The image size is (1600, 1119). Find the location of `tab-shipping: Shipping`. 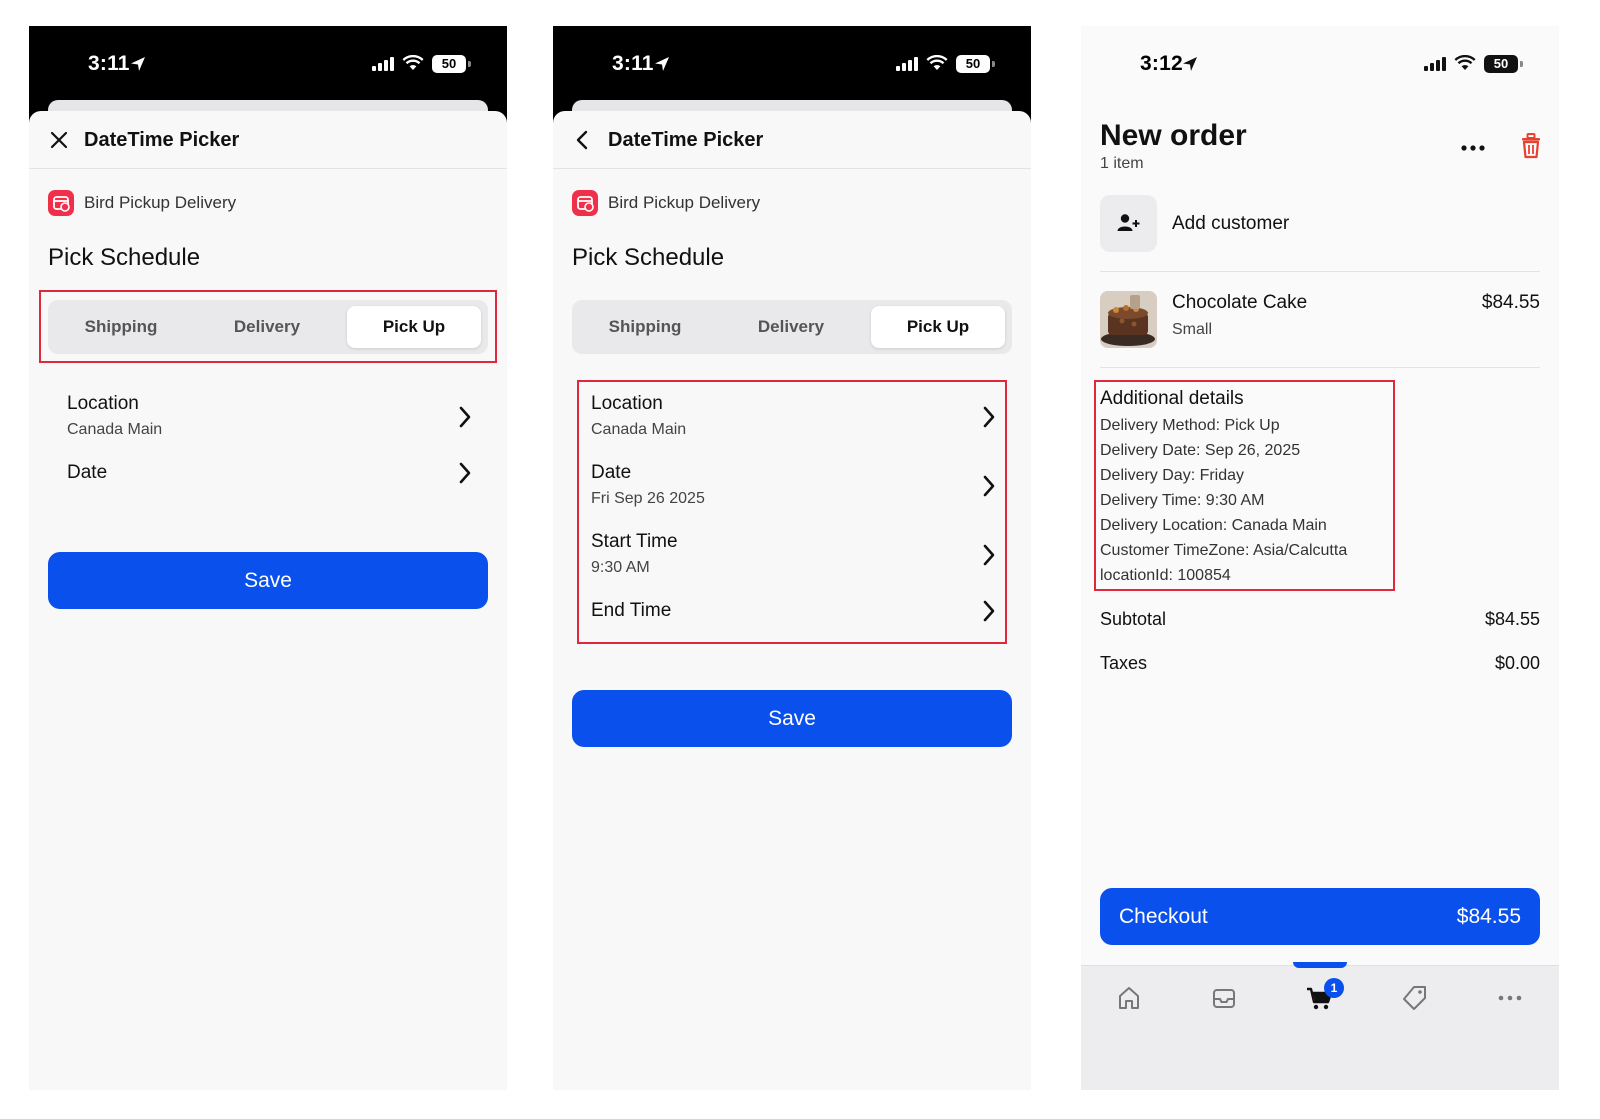

tab-shipping: Shipping is located at coordinates (645, 327).